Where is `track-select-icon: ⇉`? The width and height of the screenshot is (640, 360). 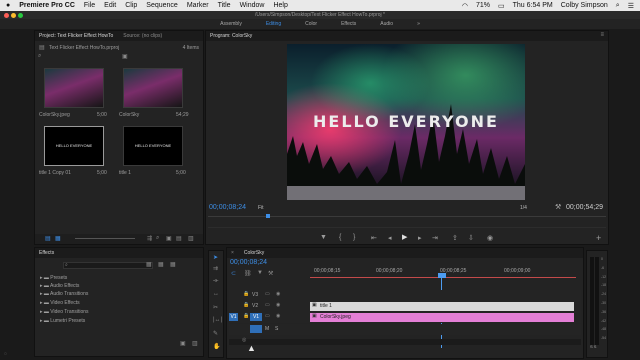
track-select-icon: ⇉ is located at coordinates (215, 268).